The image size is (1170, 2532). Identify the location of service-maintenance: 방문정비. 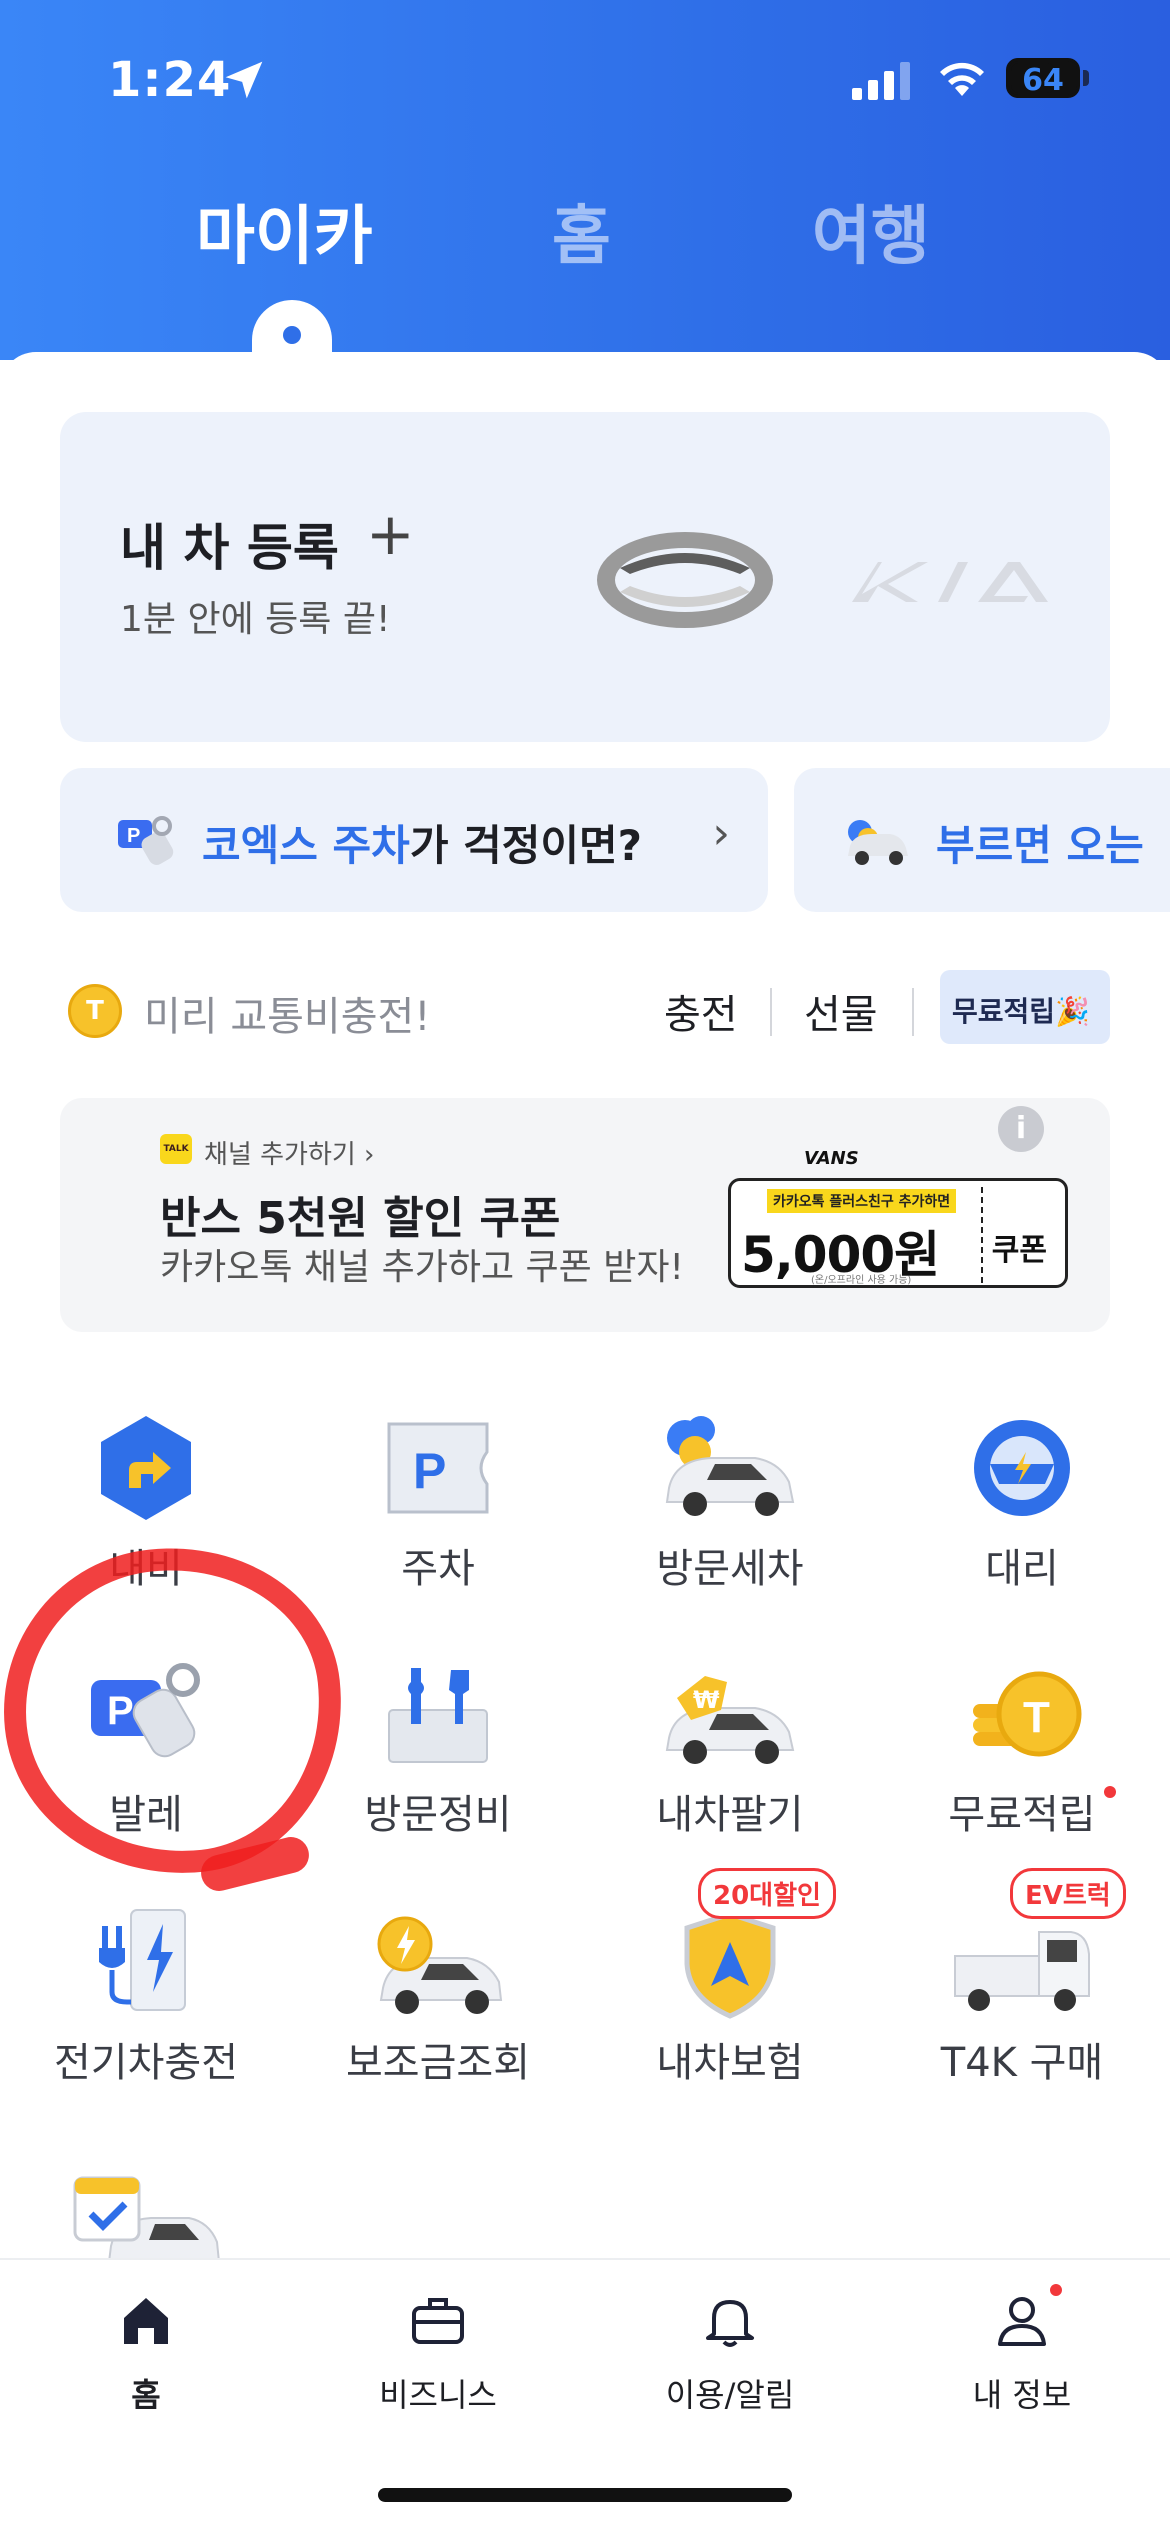
(438, 1754).